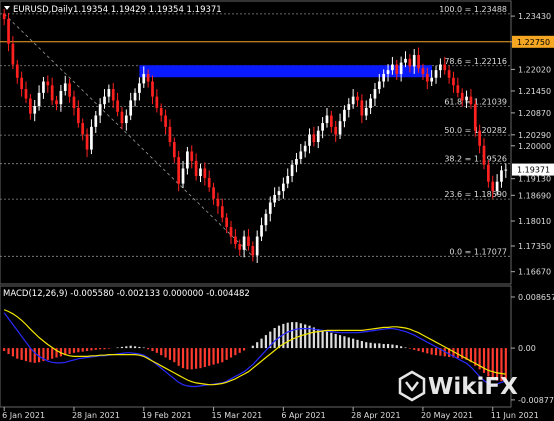 The width and height of the screenshot is (554, 421). What do you see at coordinates (534, 146) in the screenshot?
I see `price-tick-label: 1.20000` at bounding box center [534, 146].